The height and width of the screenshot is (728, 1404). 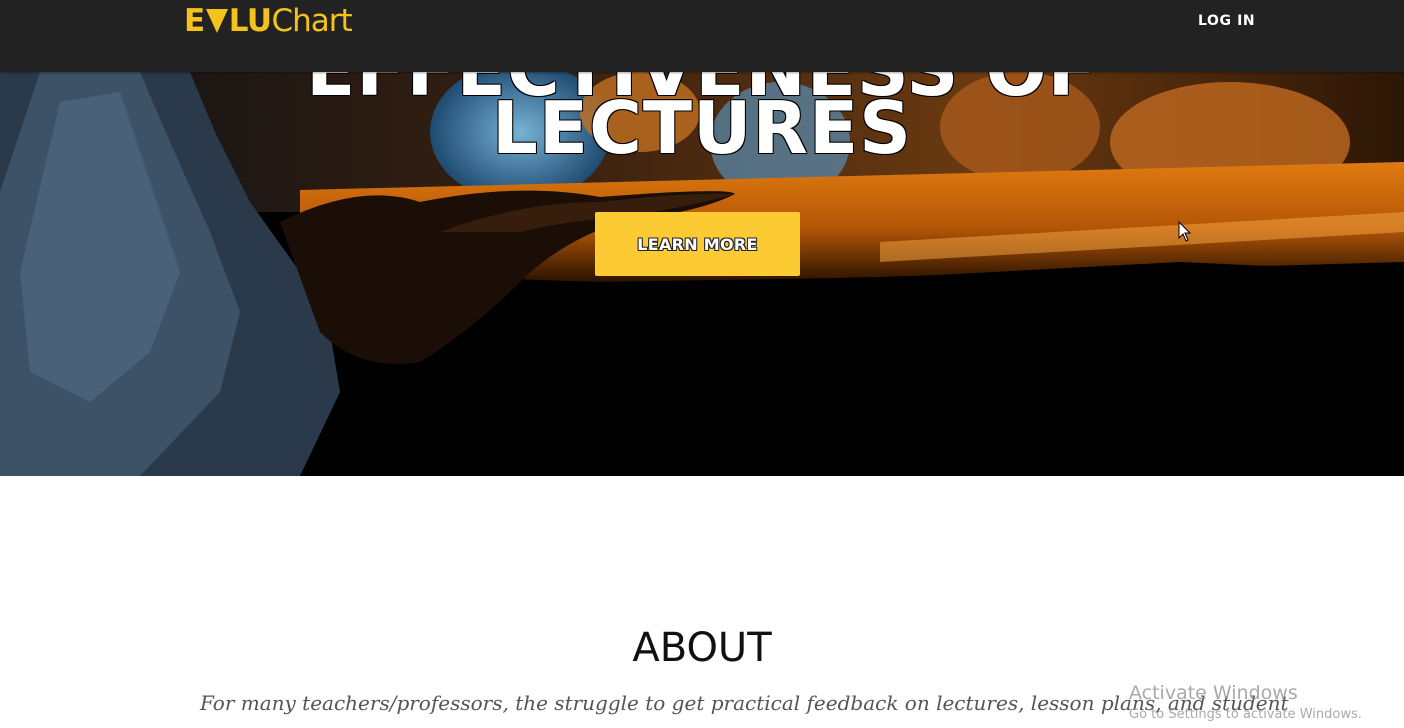 What do you see at coordinates (702, 648) in the screenshot?
I see `about-heading: ABOUT` at bounding box center [702, 648].